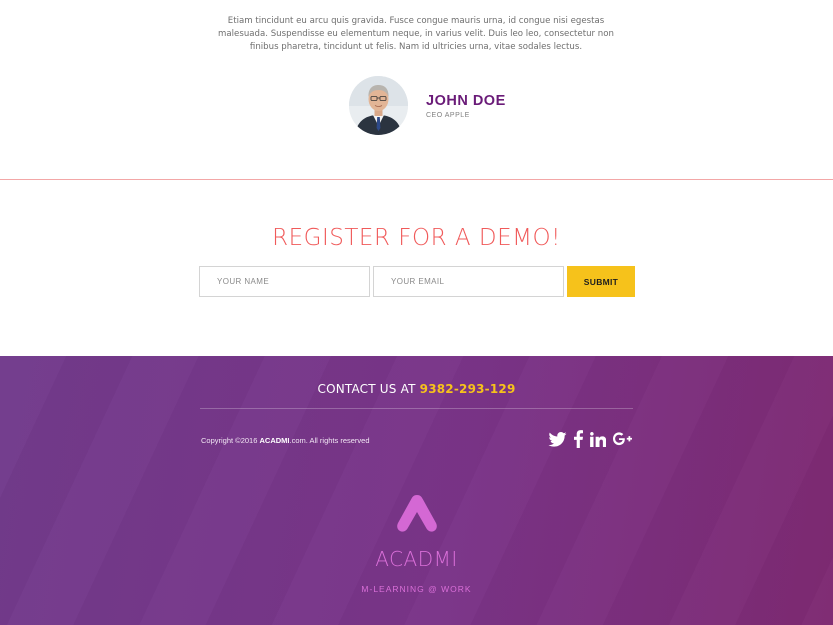 The image size is (833, 625). Describe the element at coordinates (416, 559) in the screenshot. I see `brand-name: ACADMI` at that location.